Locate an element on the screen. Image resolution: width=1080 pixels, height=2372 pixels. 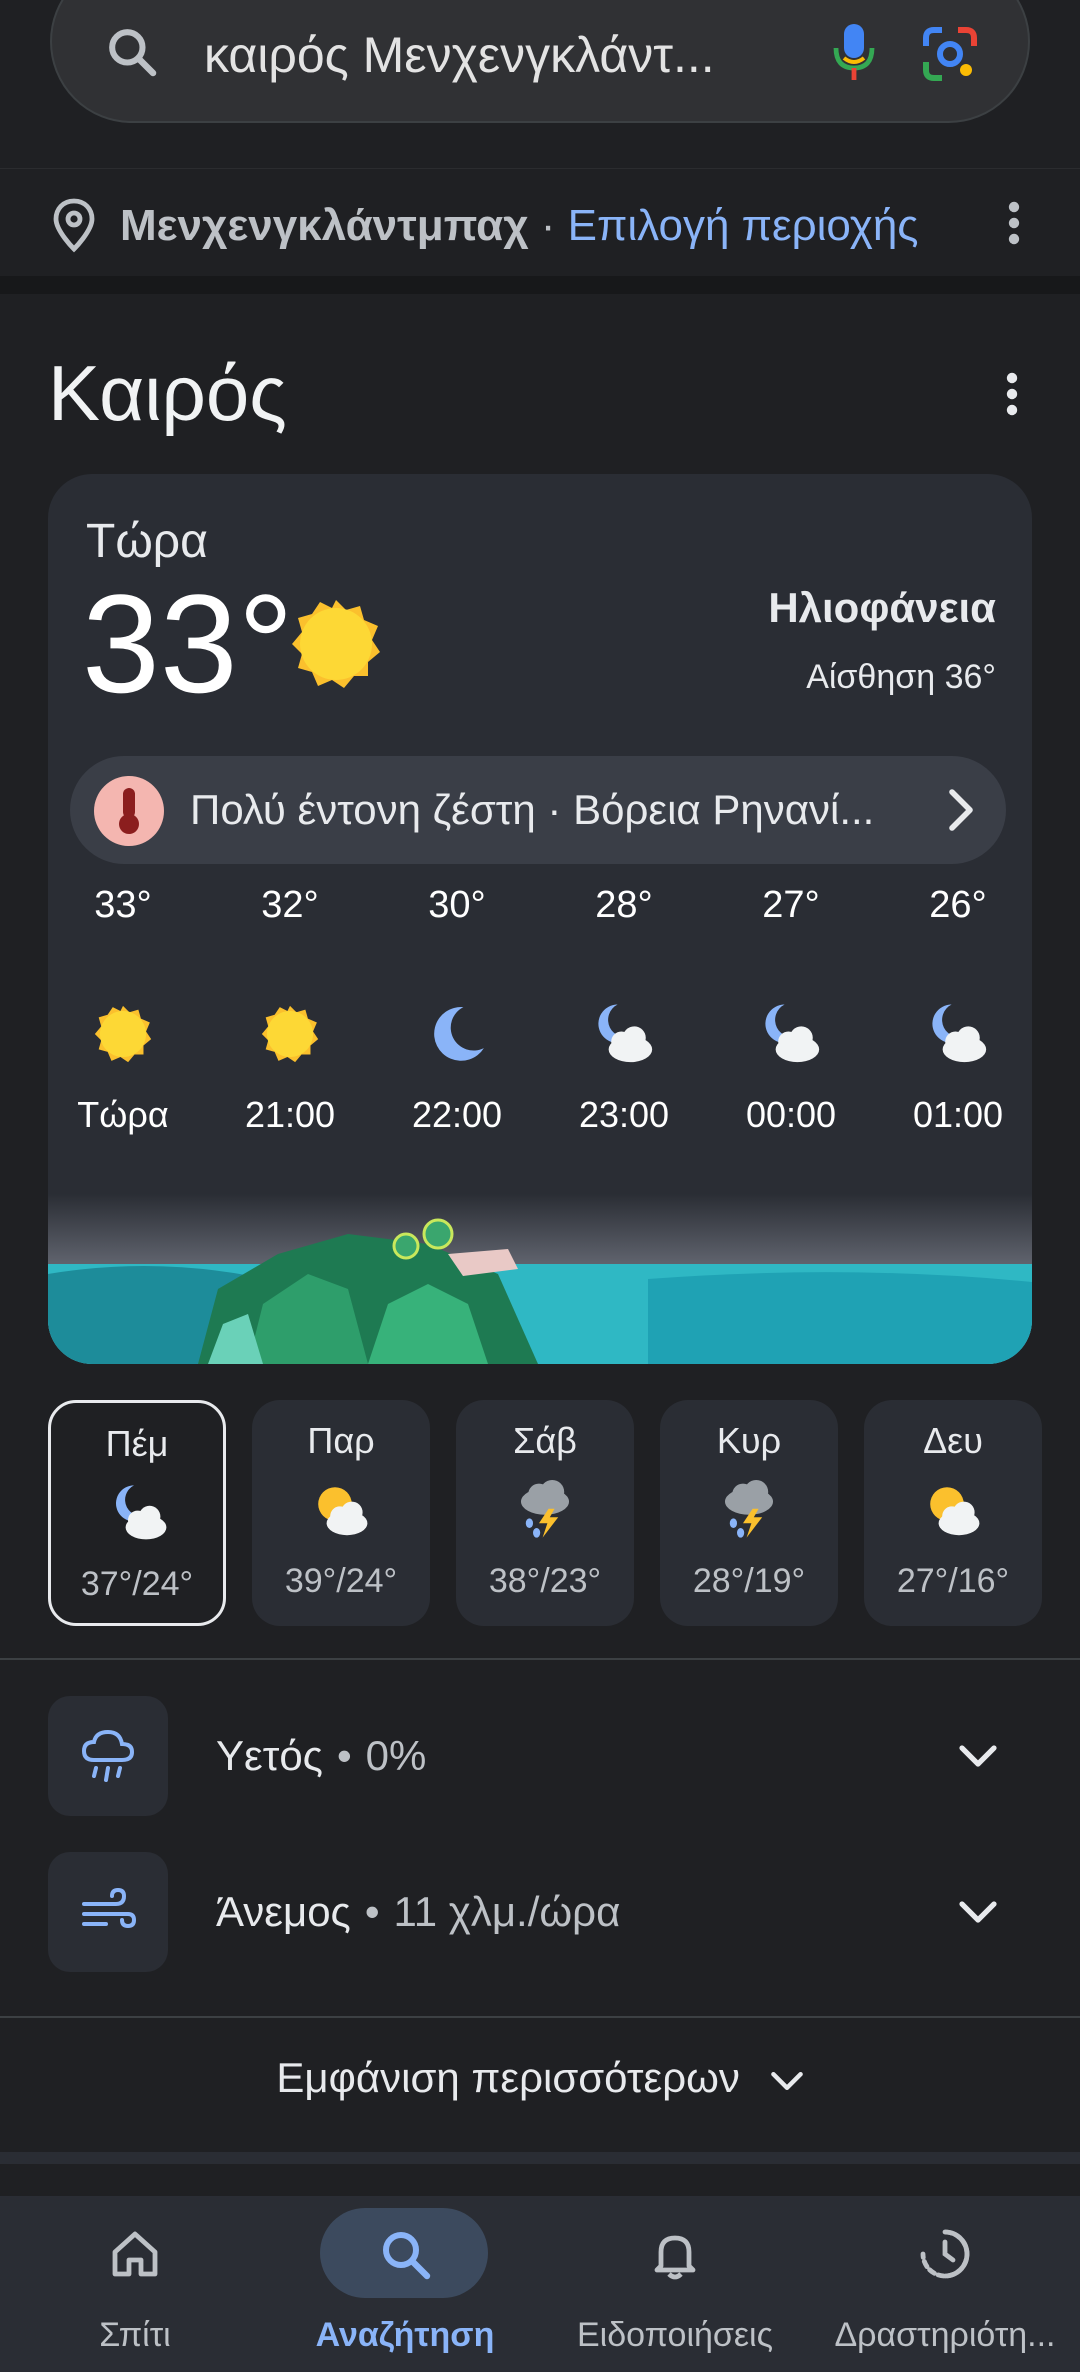
rain-icon is located at coordinates (108, 1755).